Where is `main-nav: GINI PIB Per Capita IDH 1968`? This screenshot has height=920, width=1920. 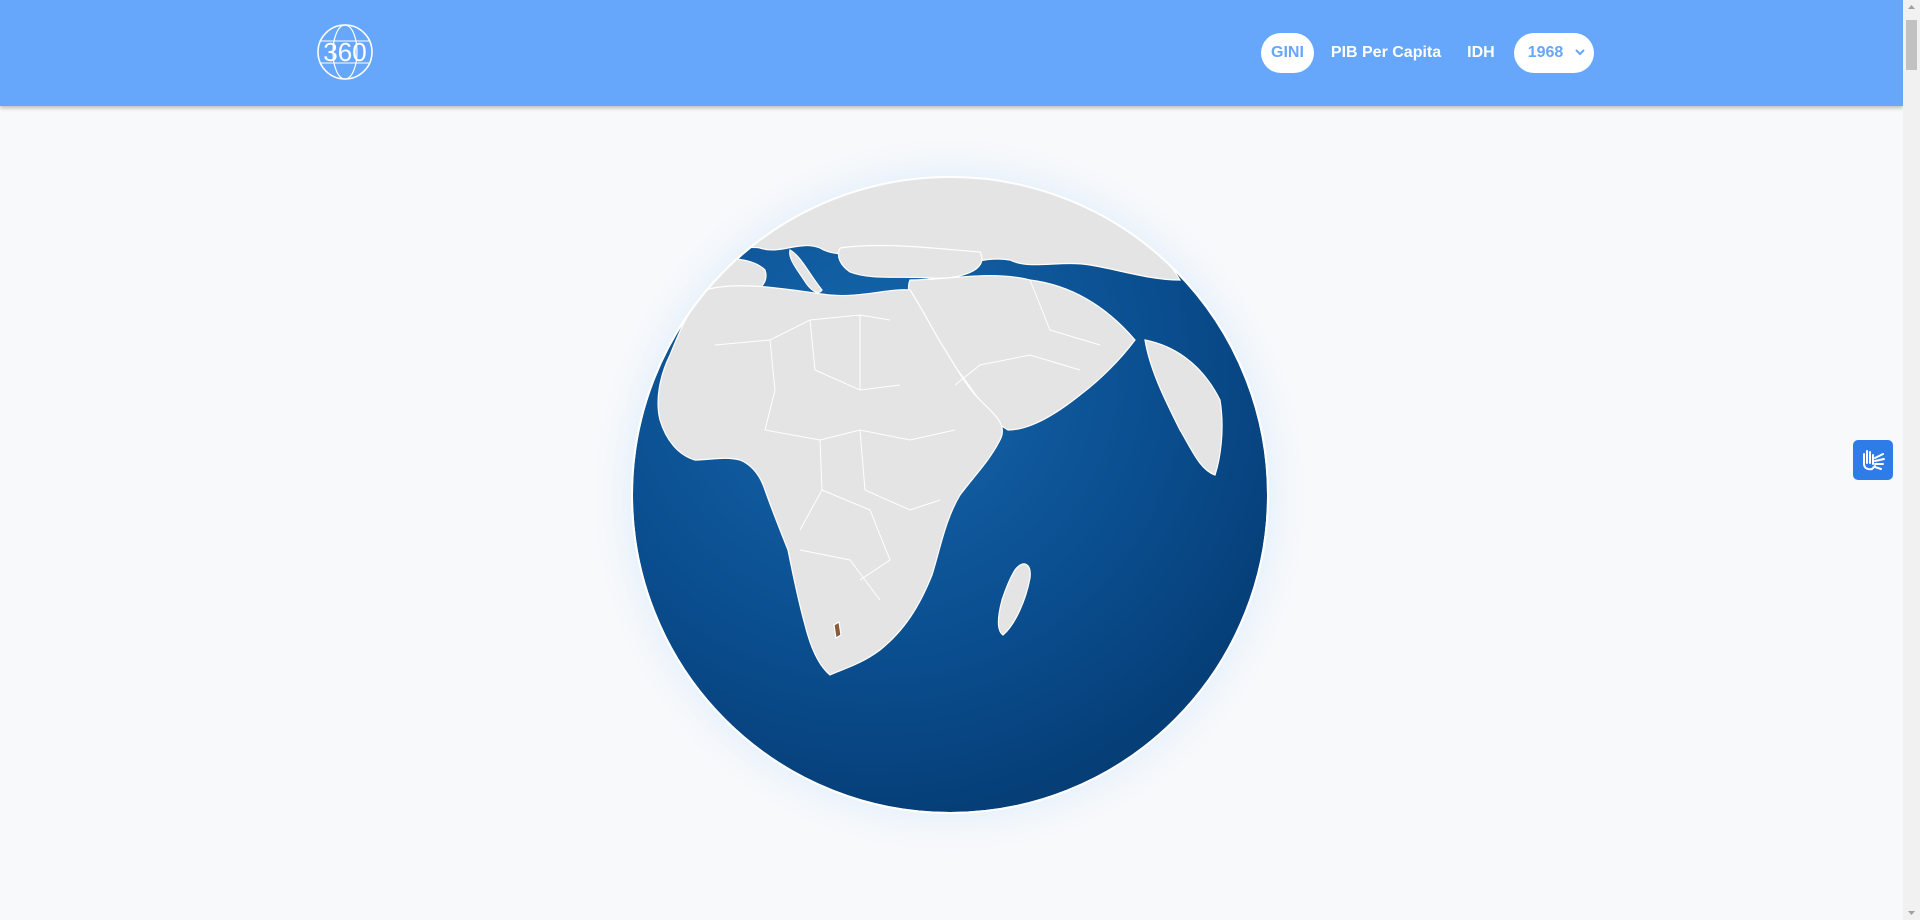
main-nav: GINI PIB Per Capita IDH 1968 is located at coordinates (1427, 53).